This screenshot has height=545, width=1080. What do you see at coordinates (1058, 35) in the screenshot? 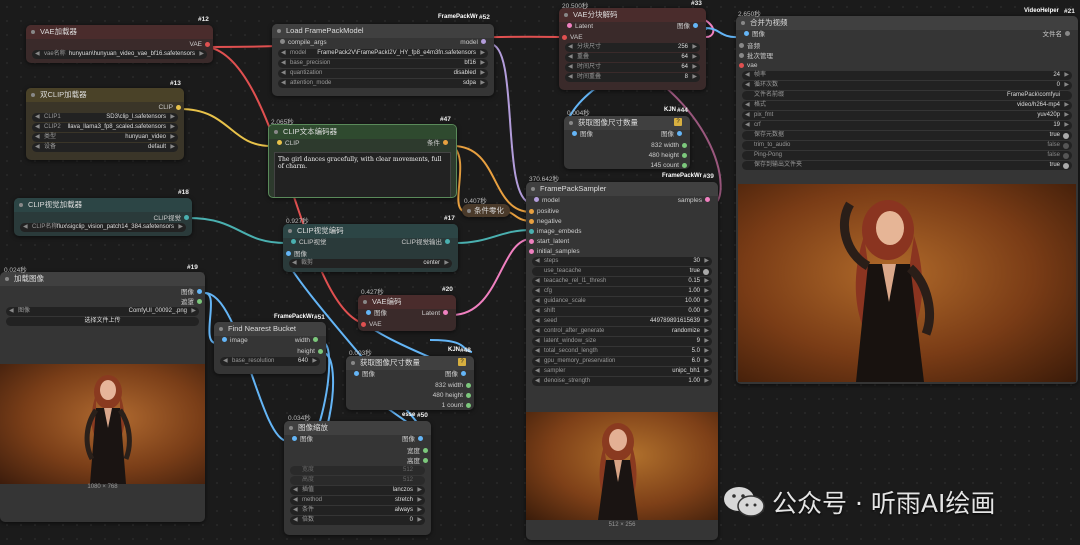
I see `filenames-output: 文件名` at bounding box center [1058, 35].